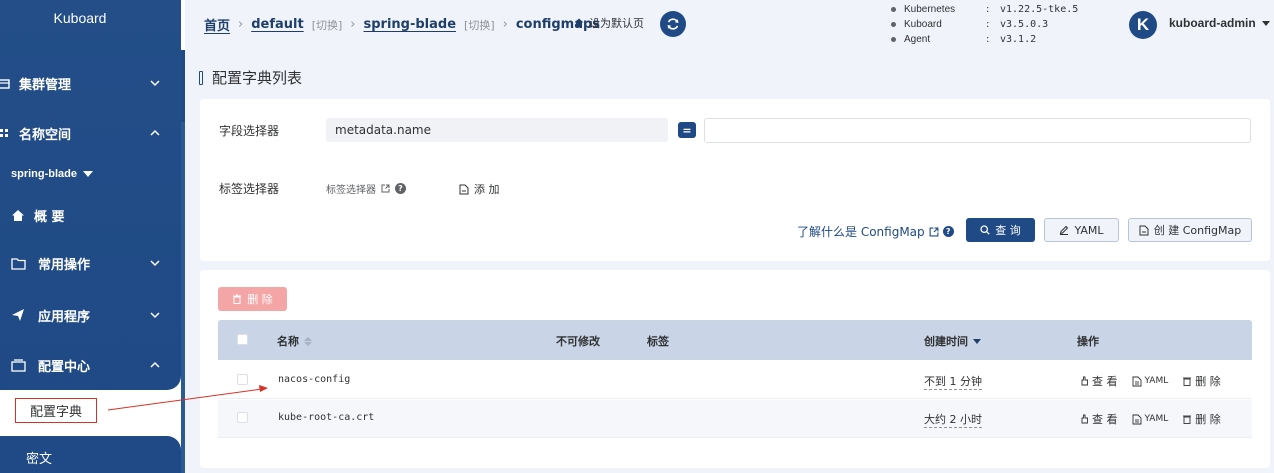 Image resolution: width=1274 pixels, height=473 pixels. I want to click on folder-icon, so click(18, 263).